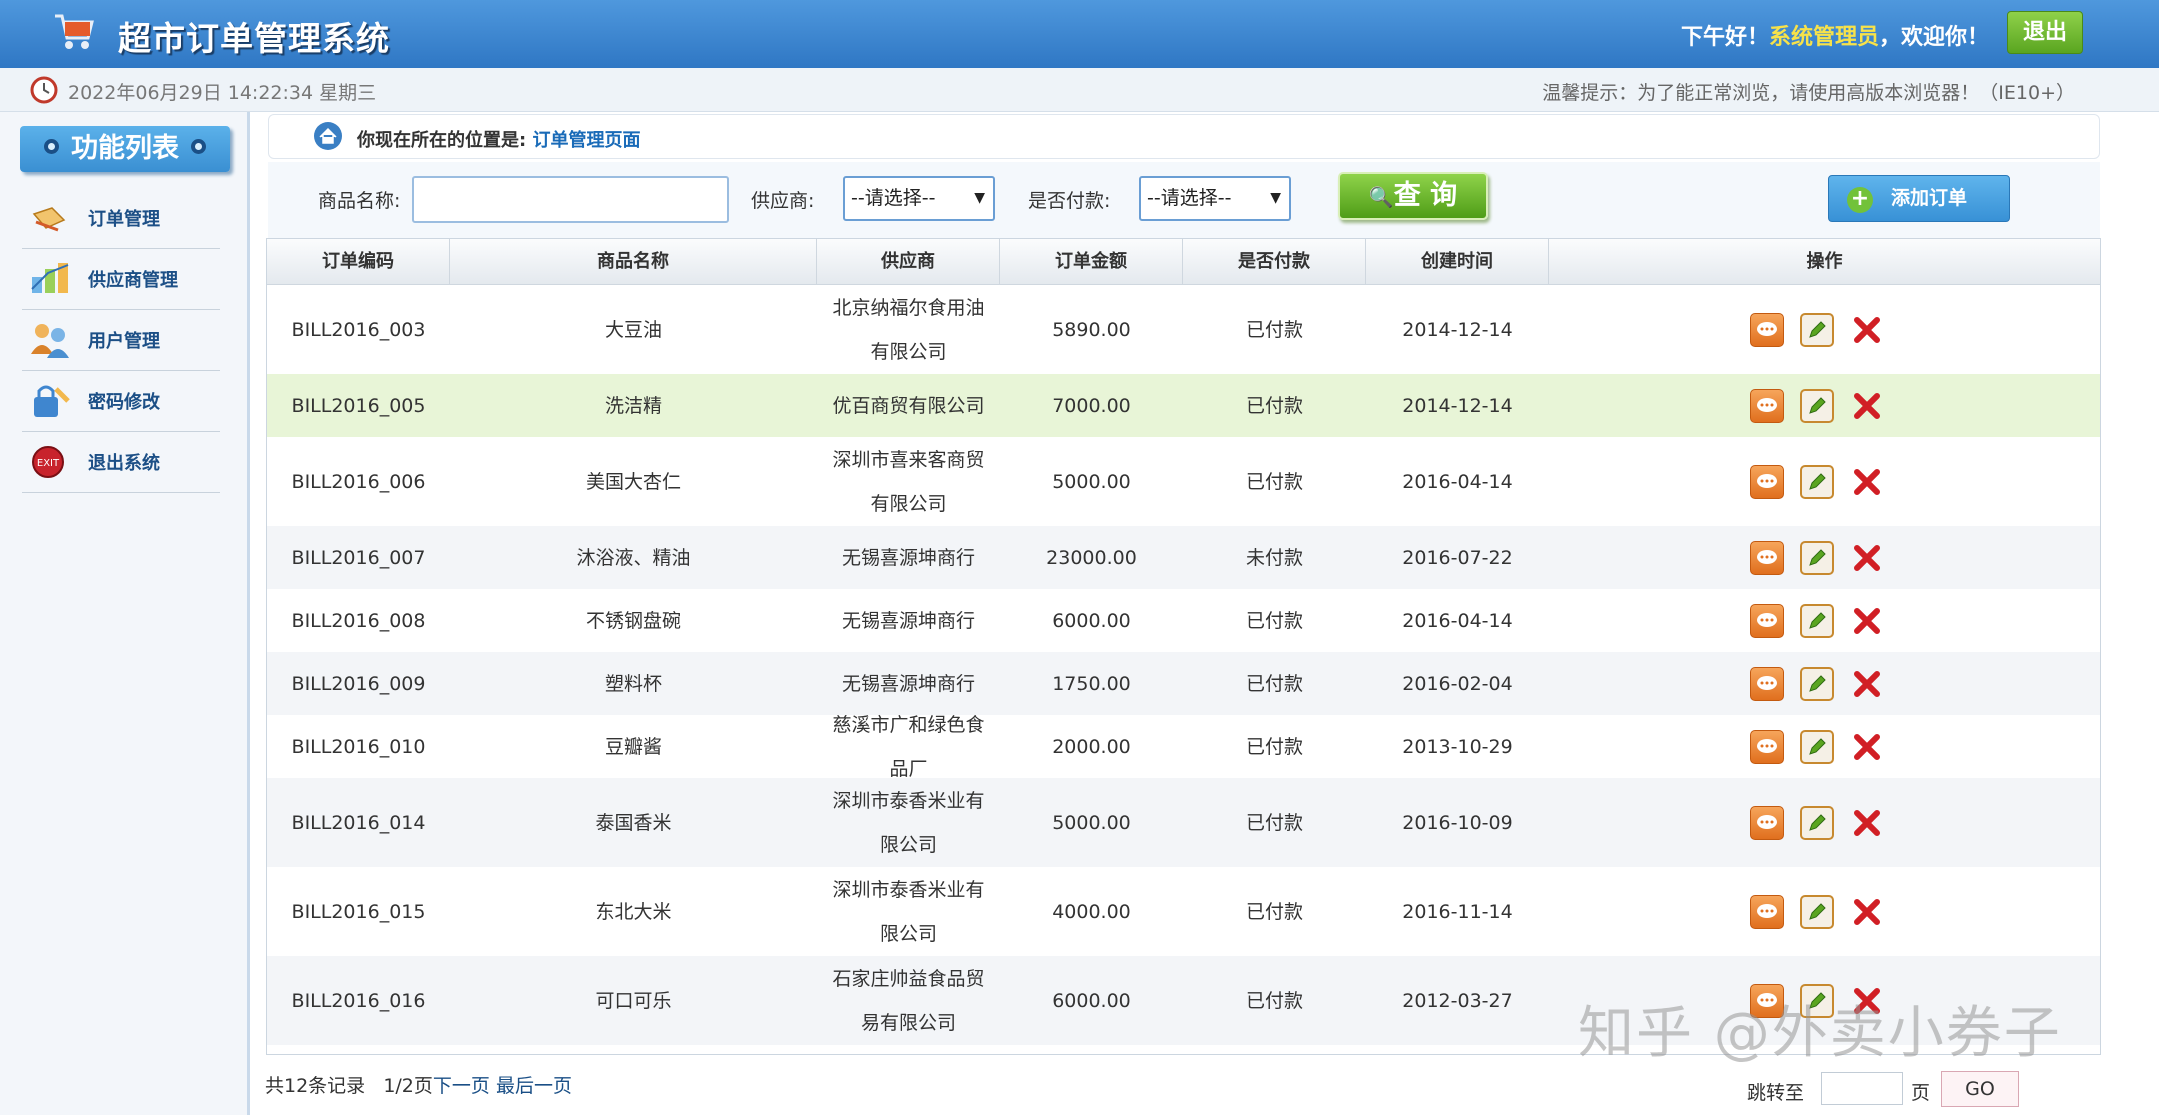 This screenshot has height=1115, width=2159. Describe the element at coordinates (586, 140) in the screenshot. I see `breadcrumb-current: 订单管理页面` at that location.